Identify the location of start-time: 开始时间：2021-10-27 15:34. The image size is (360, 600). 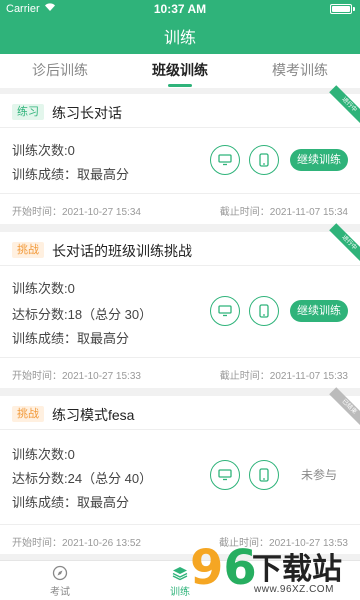
(76, 212).